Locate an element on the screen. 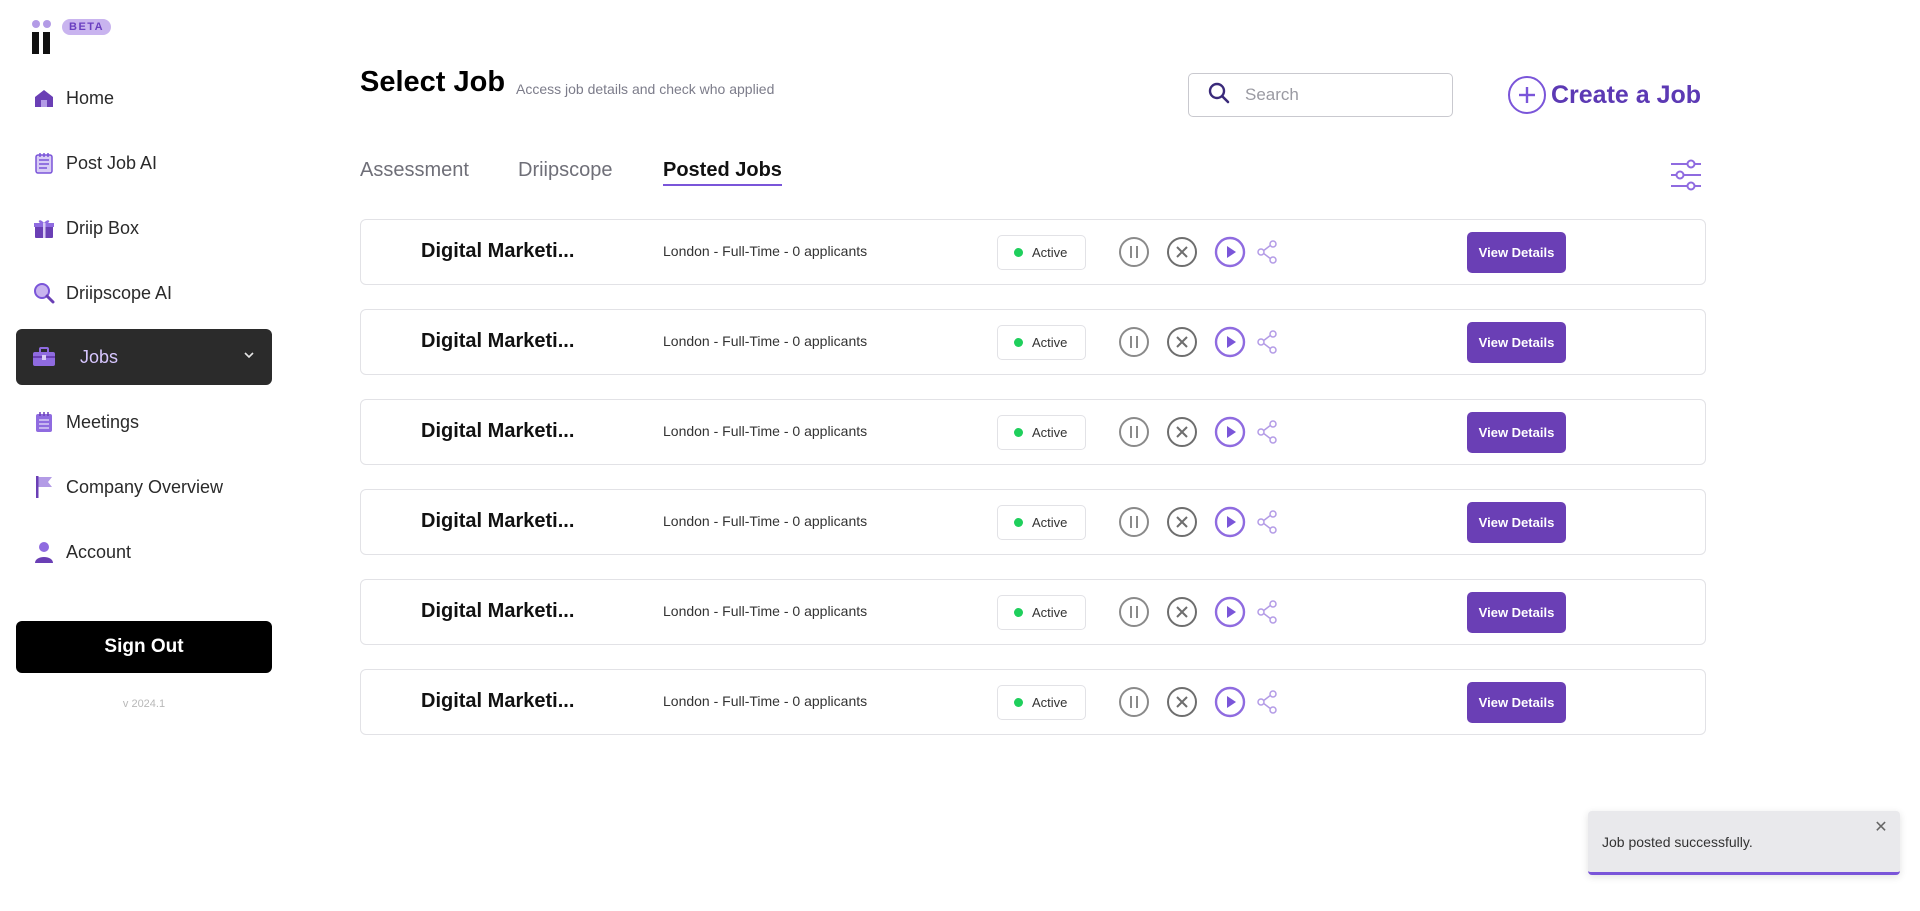 Image resolution: width=1920 pixels, height=911 pixels. sidebar-item-jobs: Jobs is located at coordinates (144, 357).